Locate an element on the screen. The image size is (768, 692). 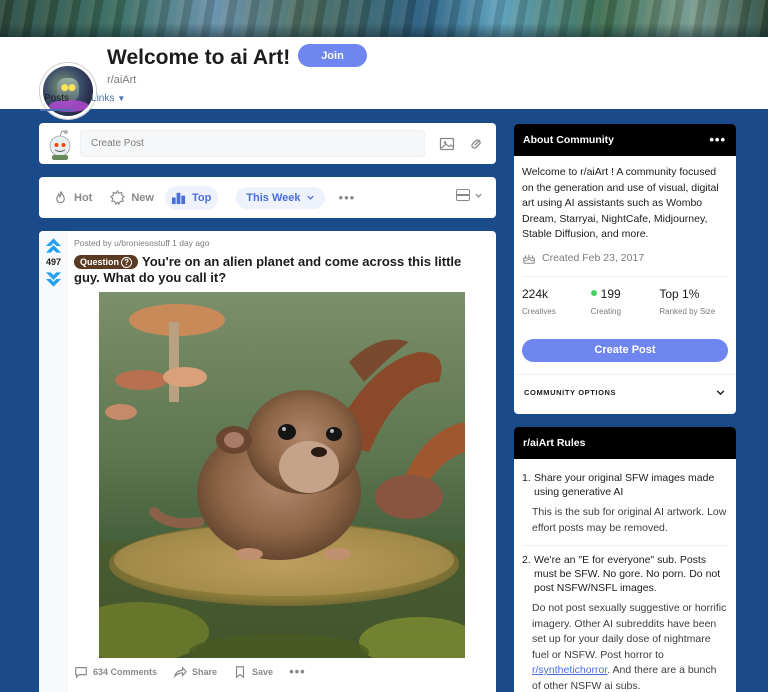
rule-number: 2. is located at coordinates (526, 560).